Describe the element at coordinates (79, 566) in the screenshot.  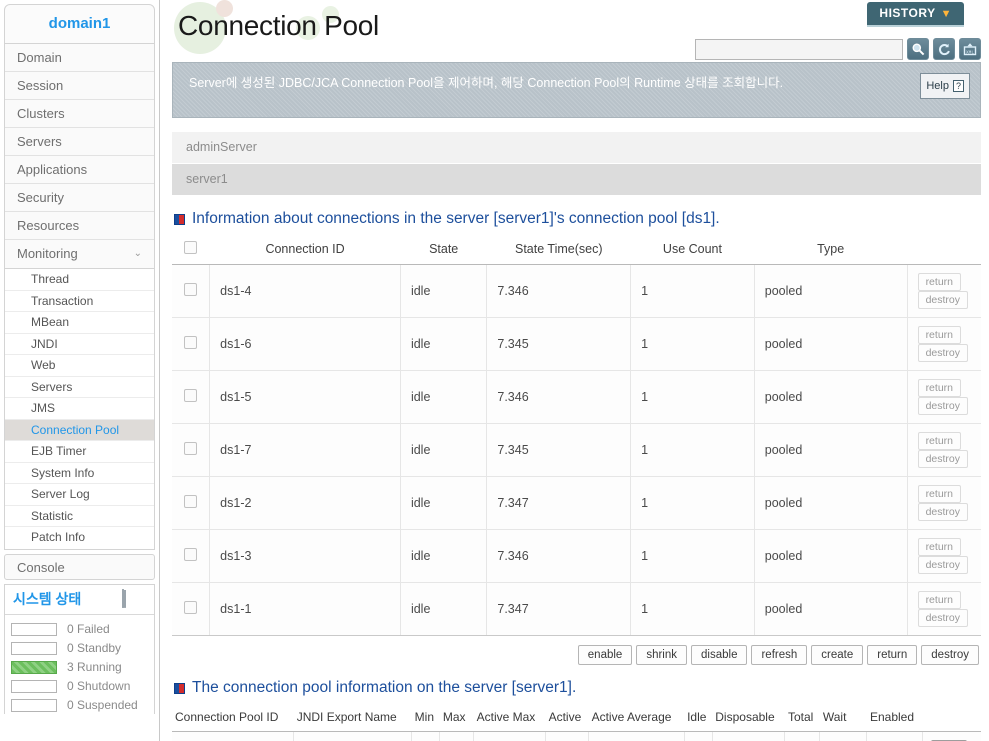
I see `sidebar-item-console: Console` at that location.